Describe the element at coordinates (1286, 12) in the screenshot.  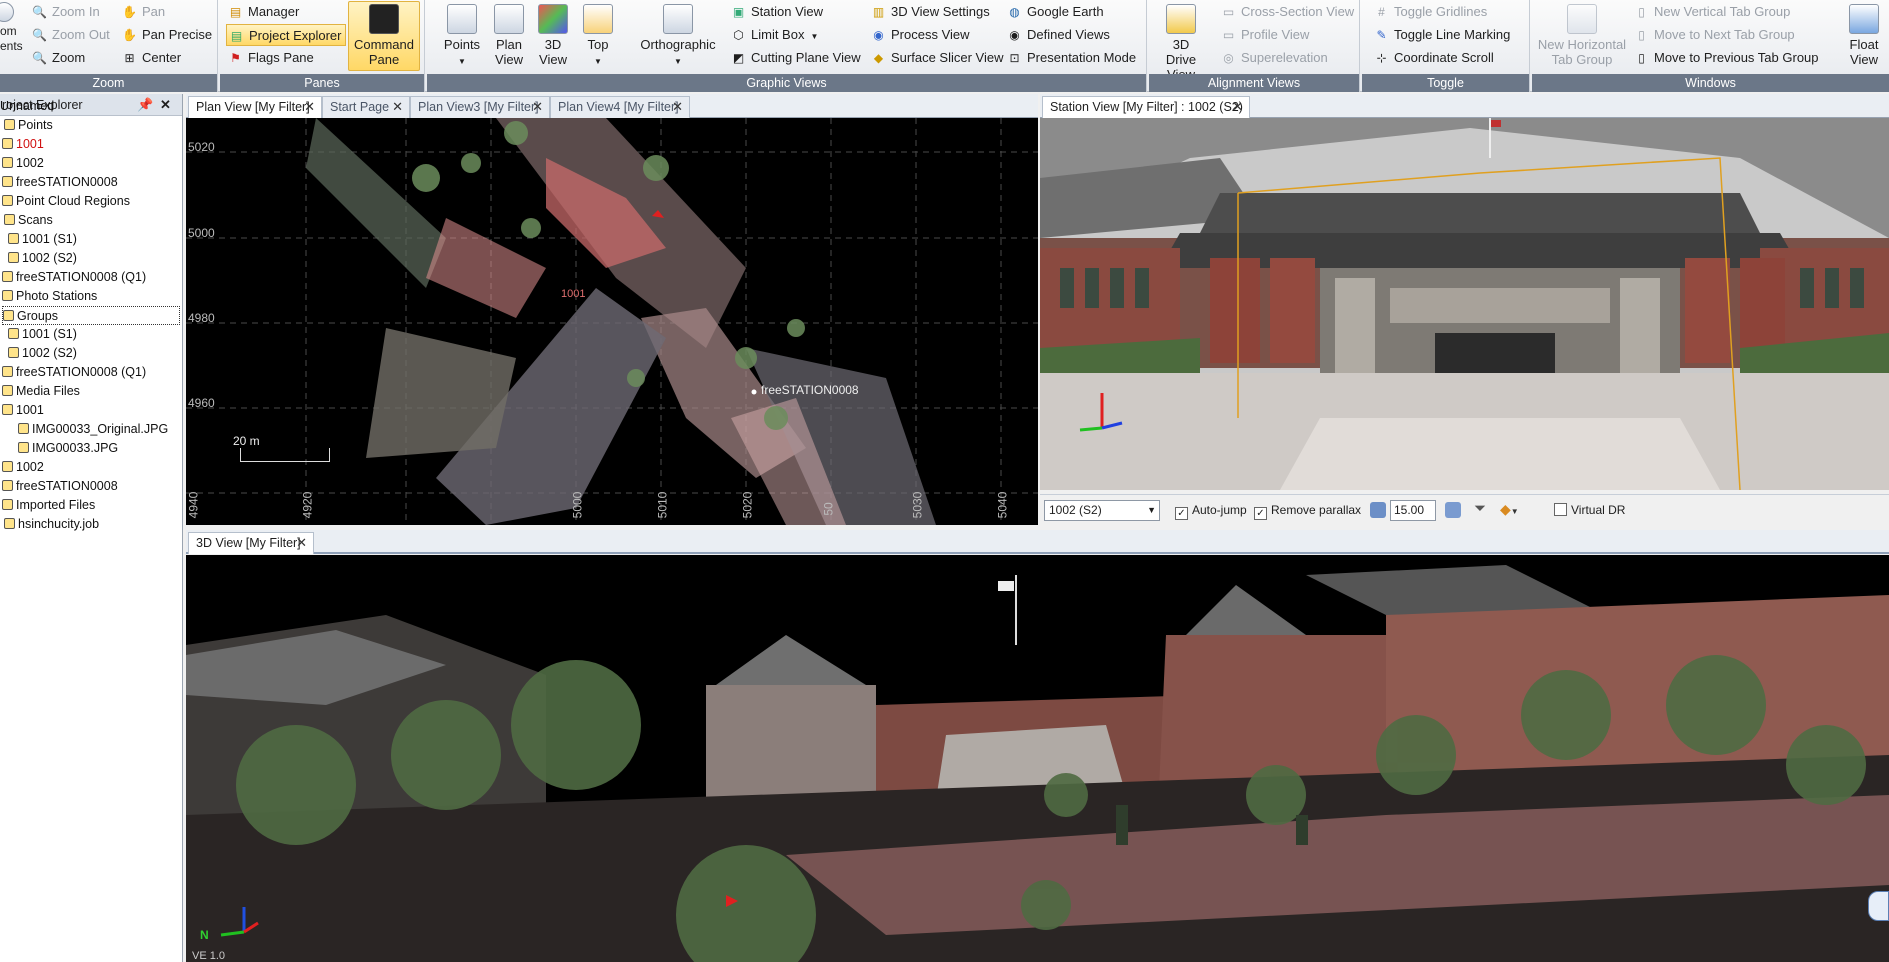
I see `cross-section-view-button: ▭ Cross-Section View` at that location.